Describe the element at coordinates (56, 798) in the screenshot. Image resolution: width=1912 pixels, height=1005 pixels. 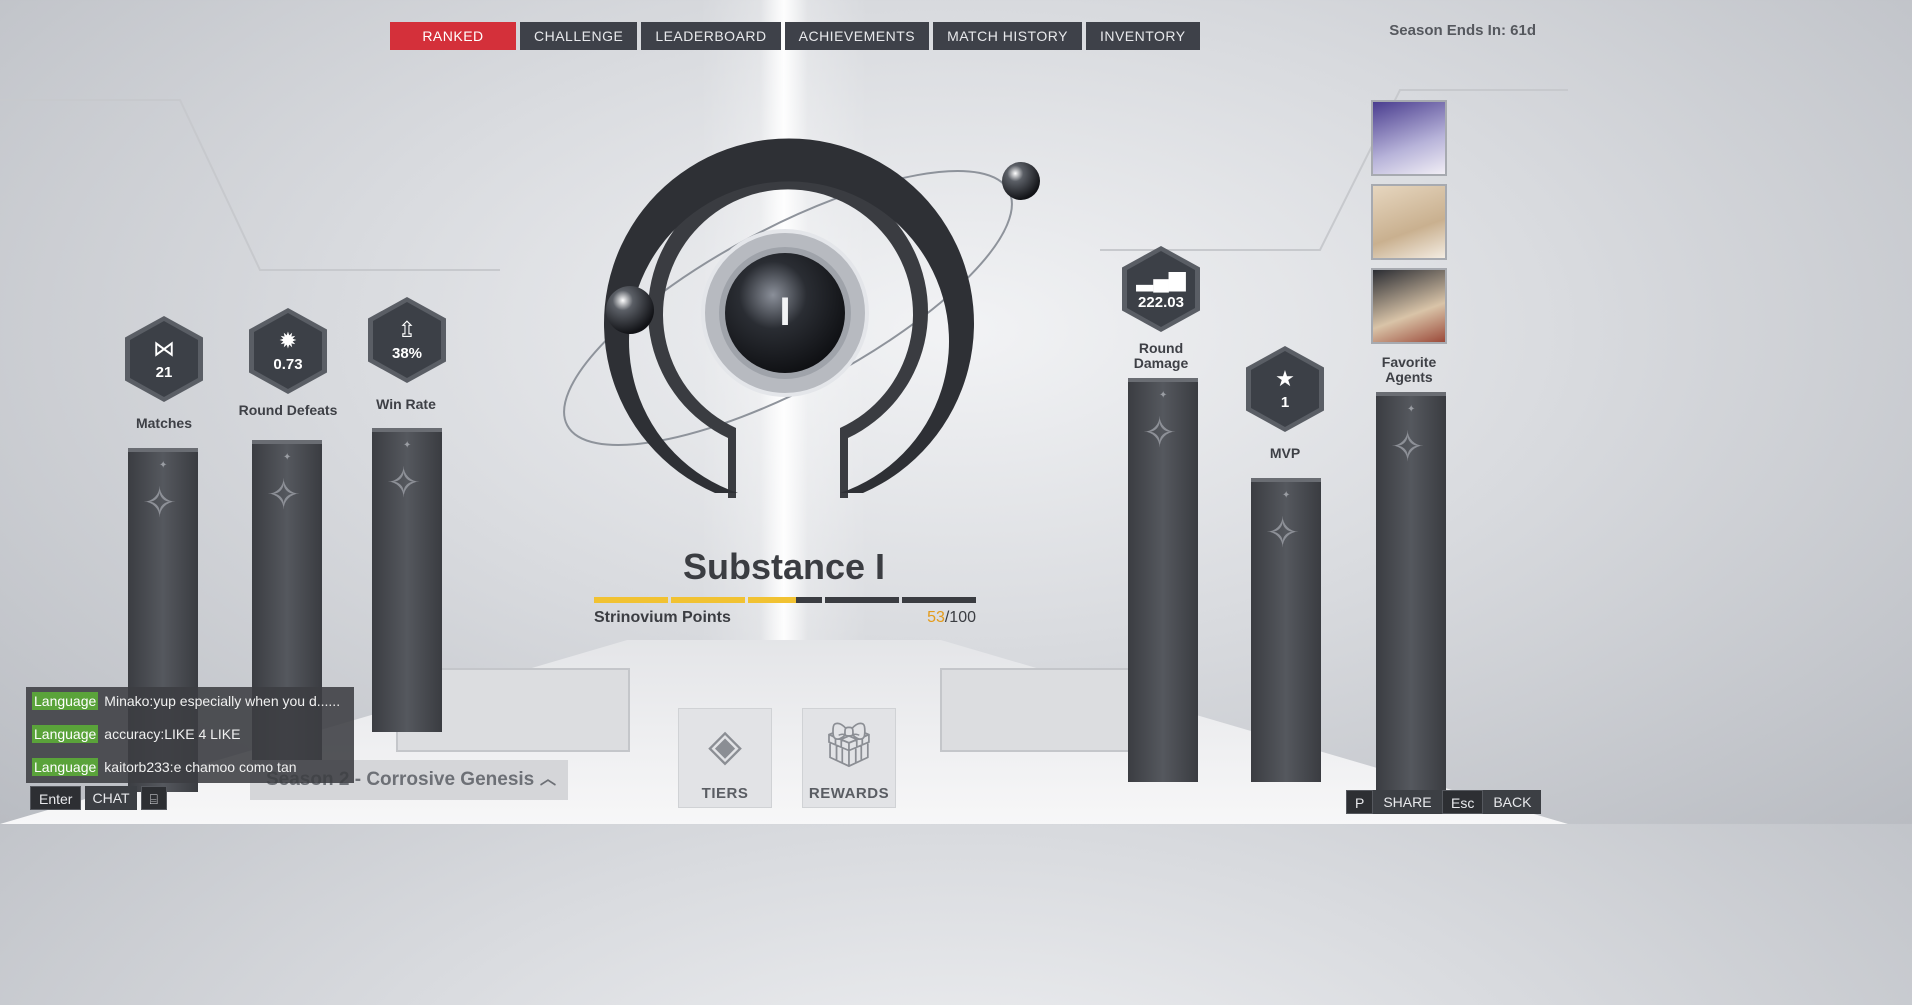
I see `enter-key-hint: Enter` at that location.